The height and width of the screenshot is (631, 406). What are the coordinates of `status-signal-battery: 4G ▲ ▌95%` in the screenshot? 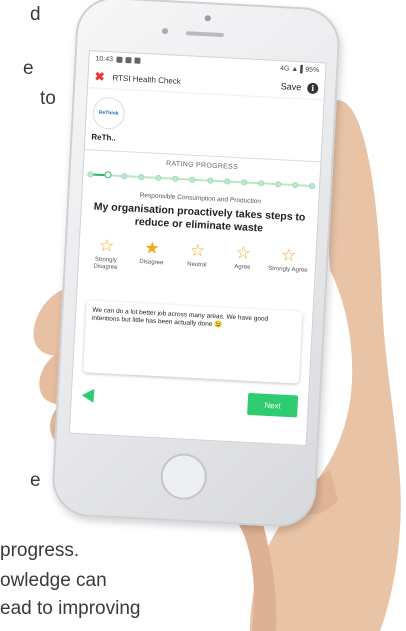 It's located at (299, 69).